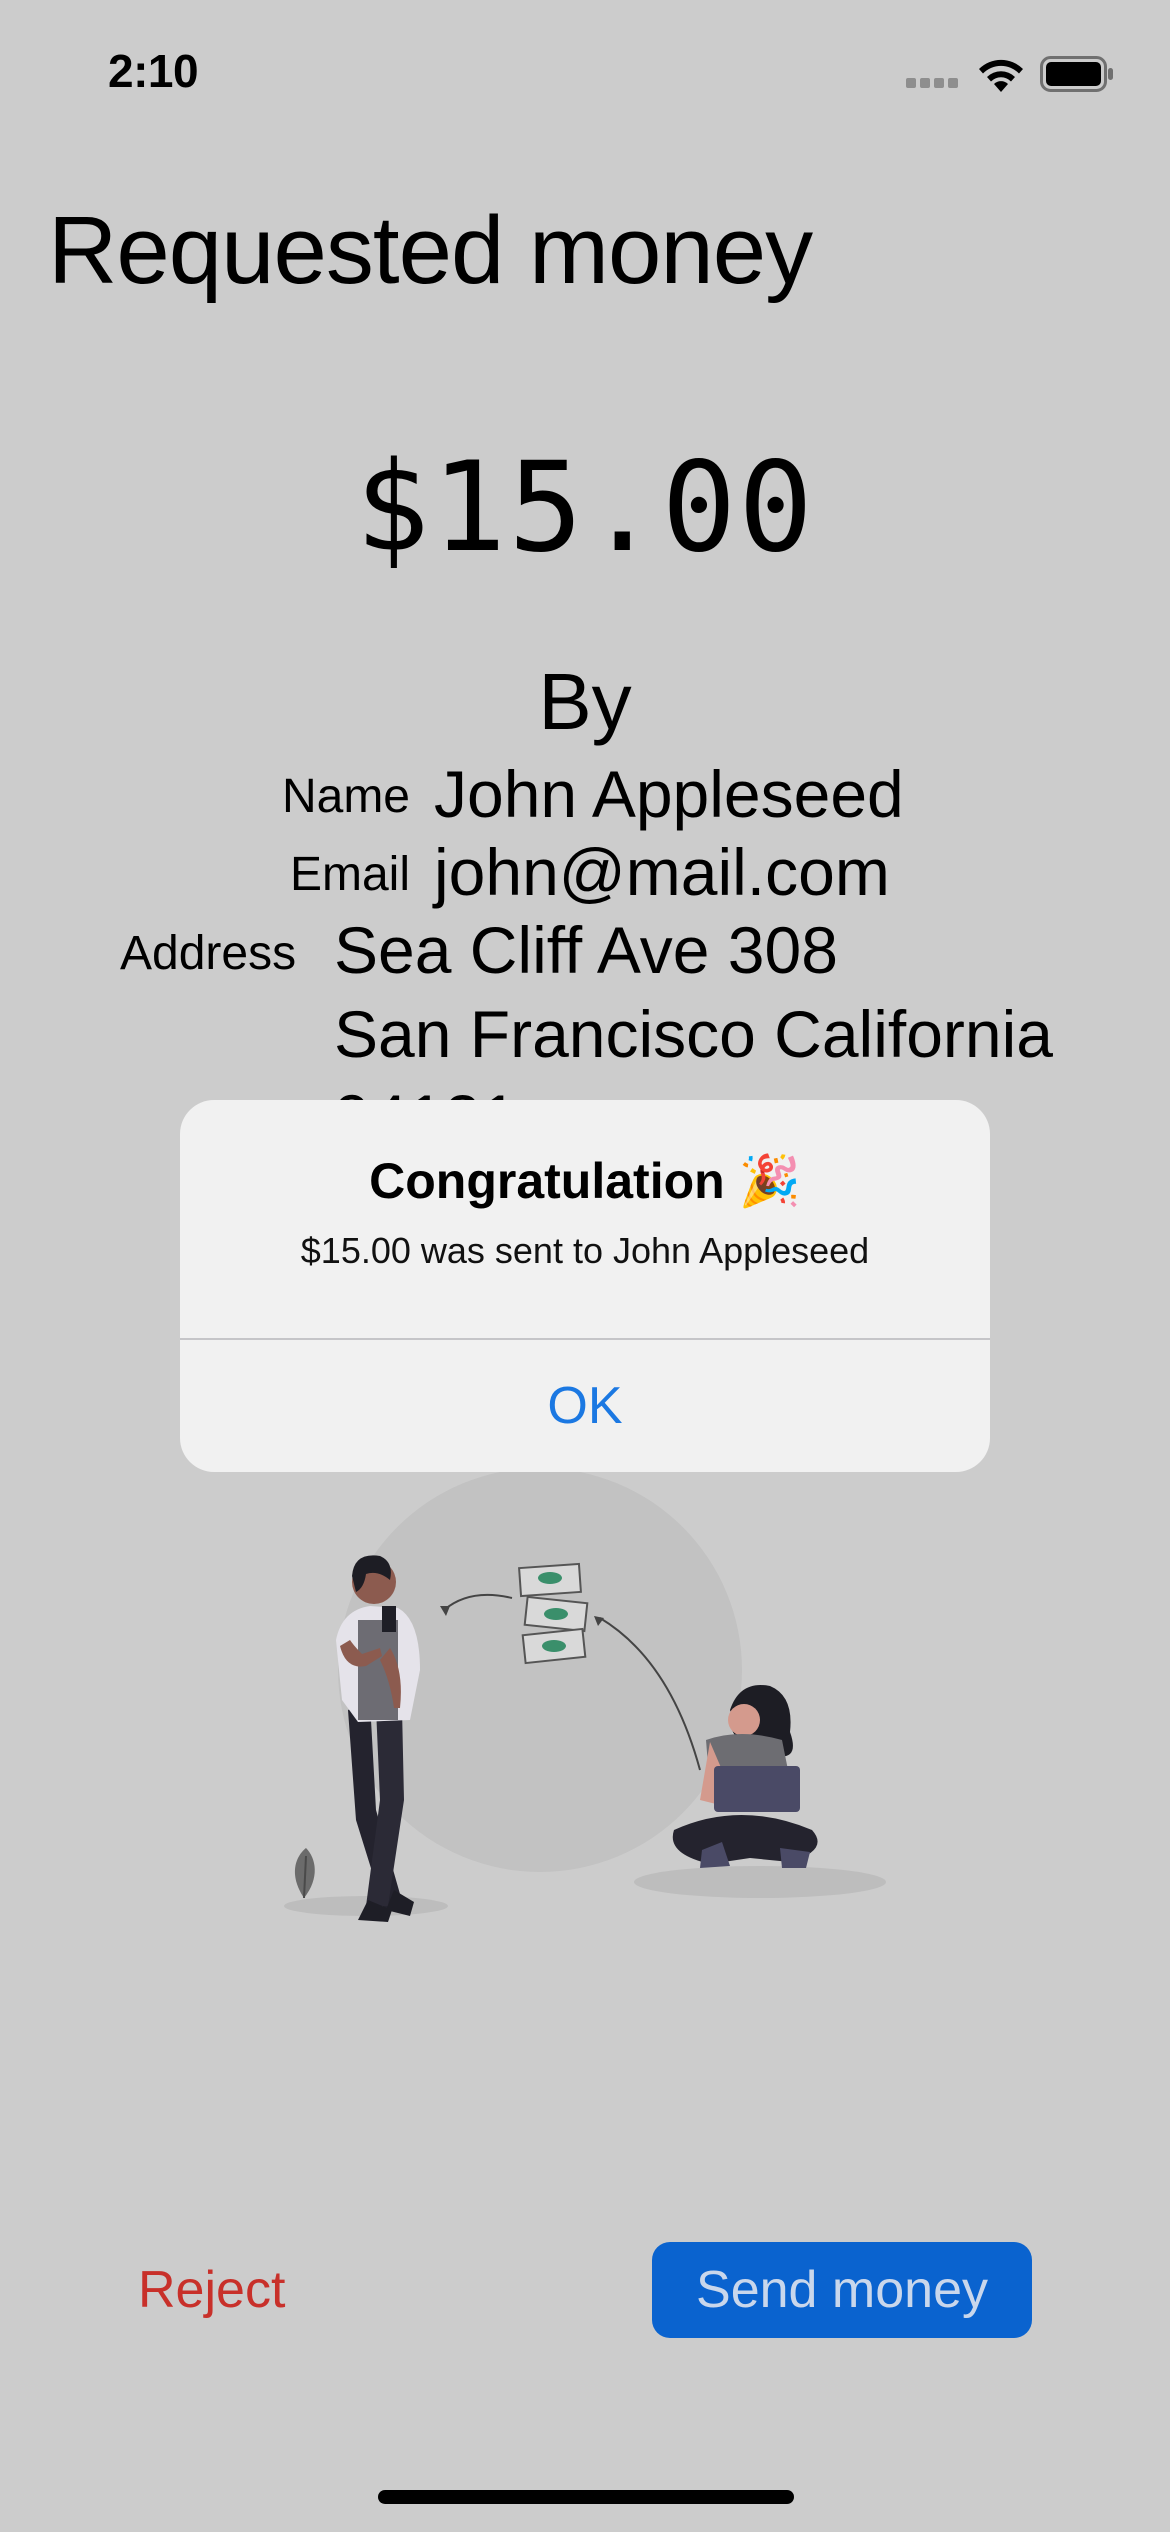  Describe the element at coordinates (586, 950) in the screenshot. I see `address-line-1: Sea Cliff Ave 308` at that location.